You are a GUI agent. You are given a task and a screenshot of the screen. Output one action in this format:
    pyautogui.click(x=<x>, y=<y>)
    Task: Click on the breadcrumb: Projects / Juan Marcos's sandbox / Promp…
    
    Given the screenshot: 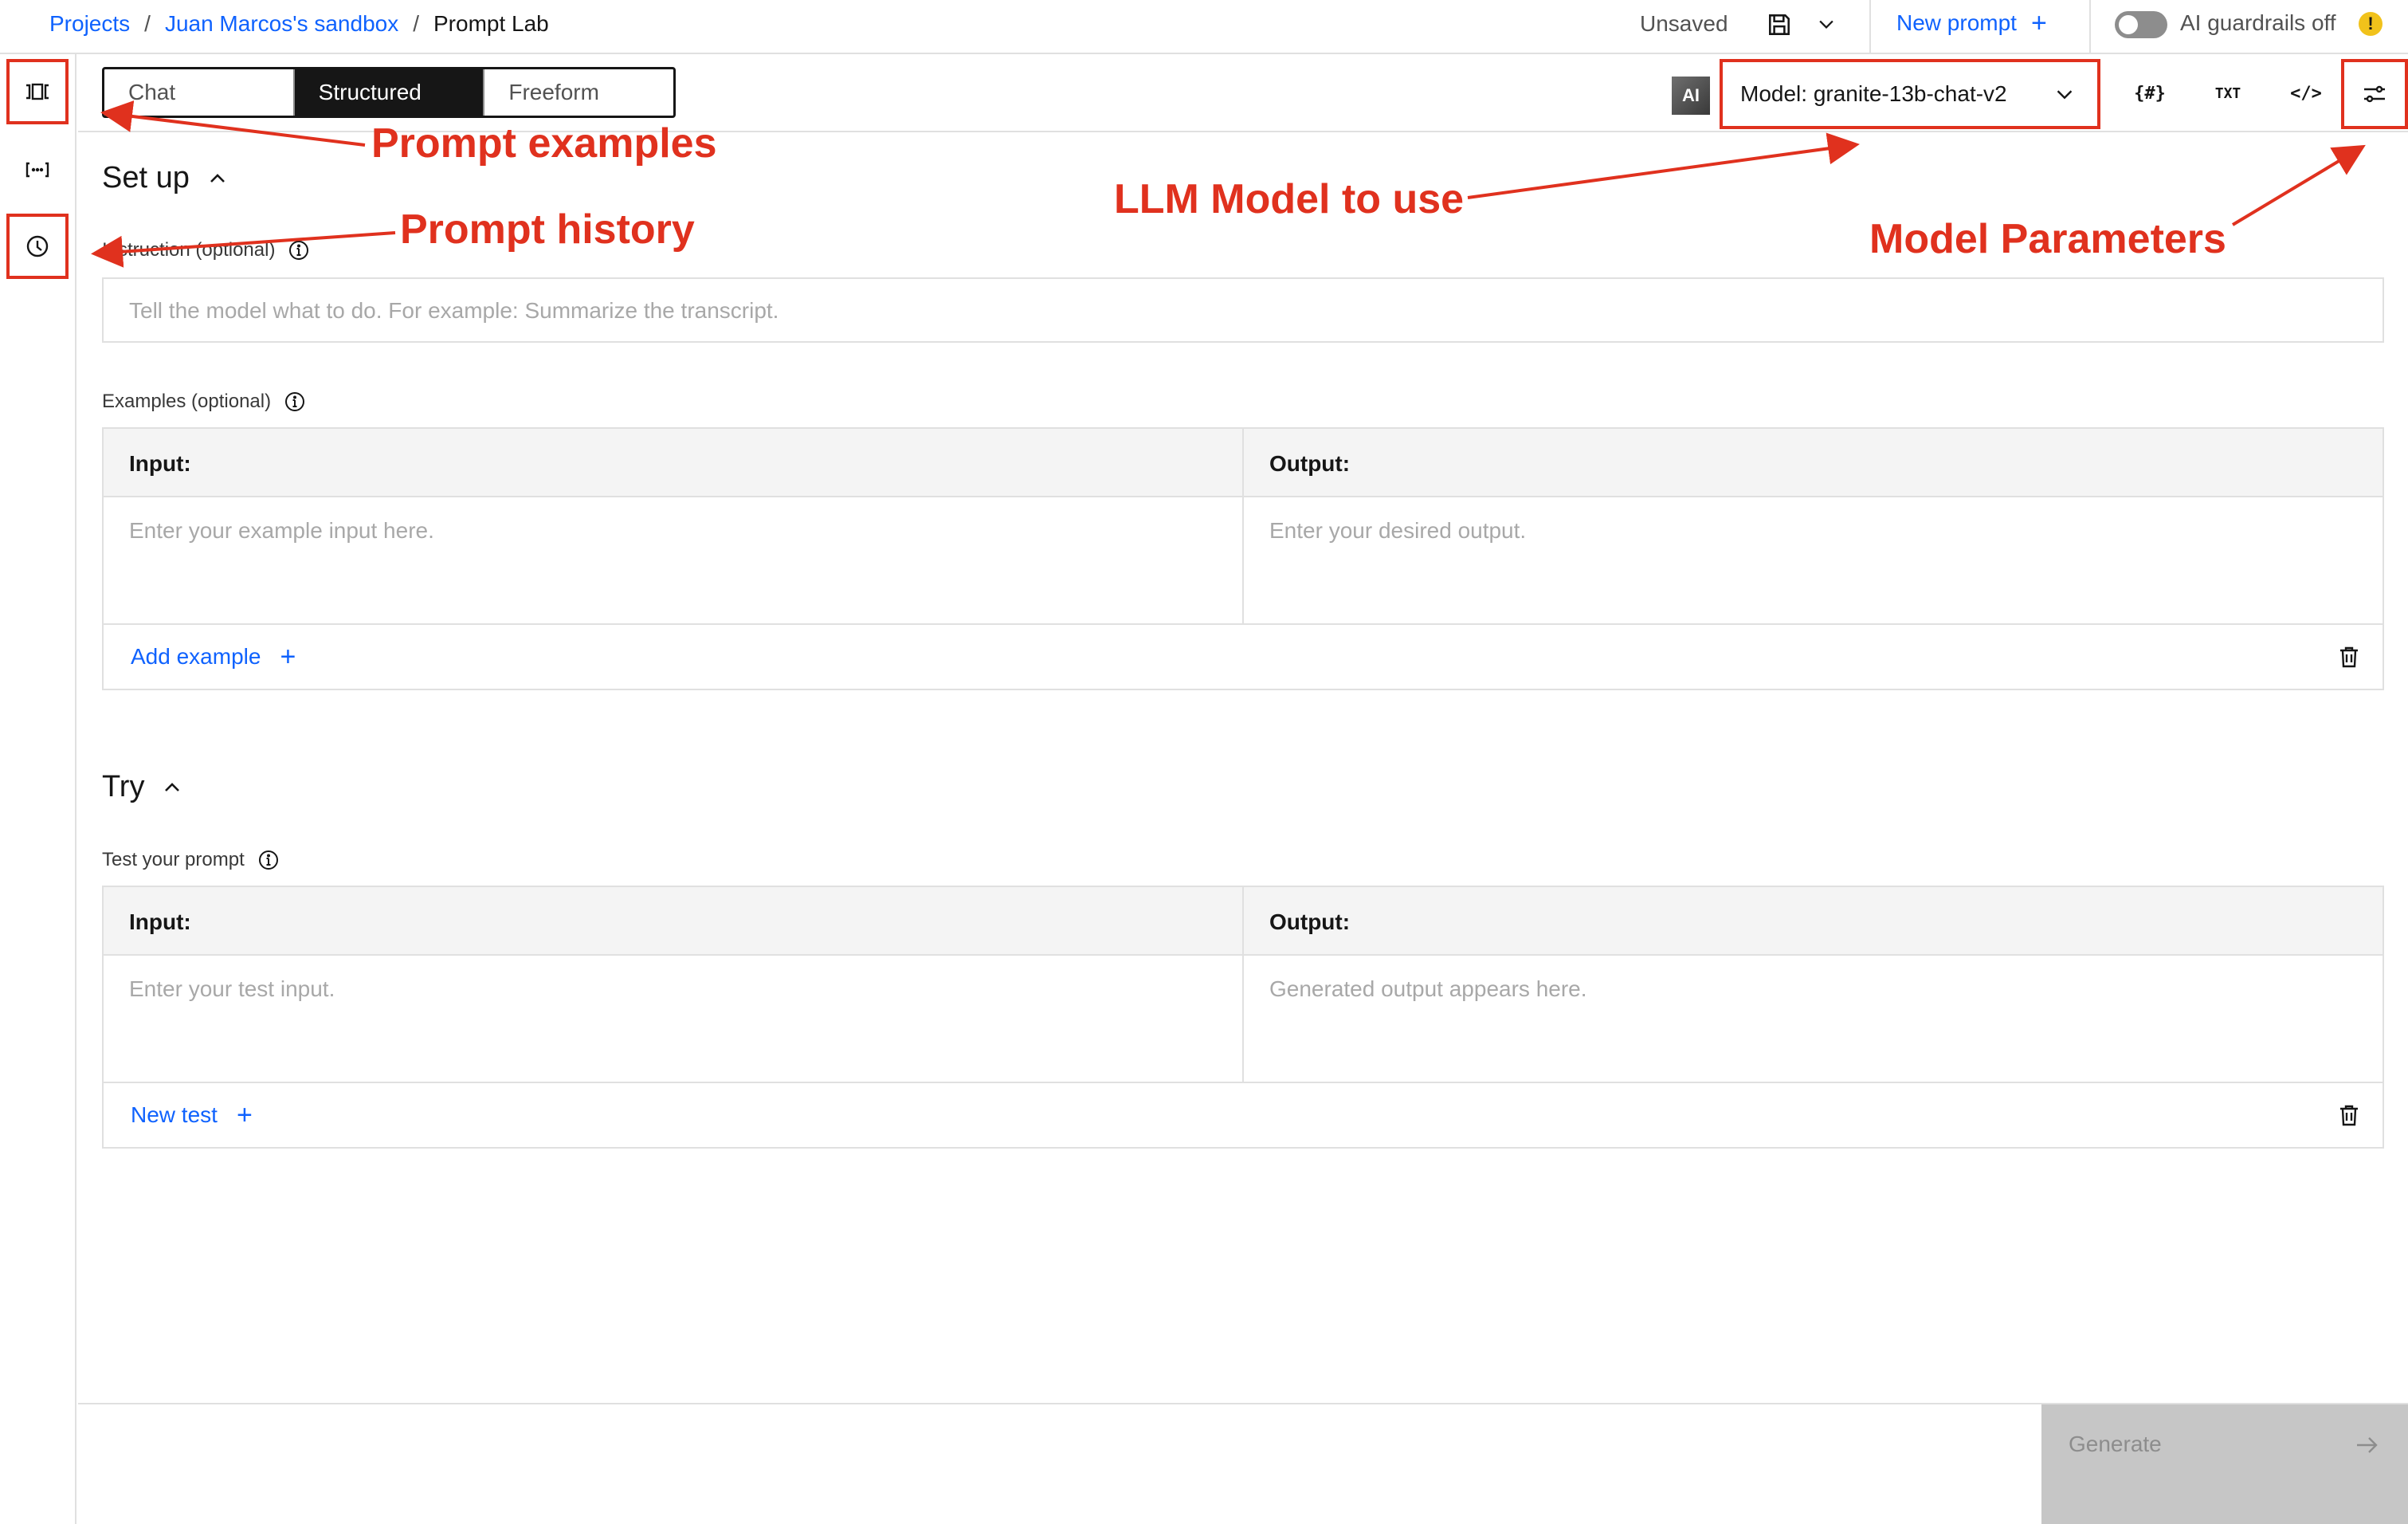 What is the action you would take?
    pyautogui.click(x=299, y=24)
    